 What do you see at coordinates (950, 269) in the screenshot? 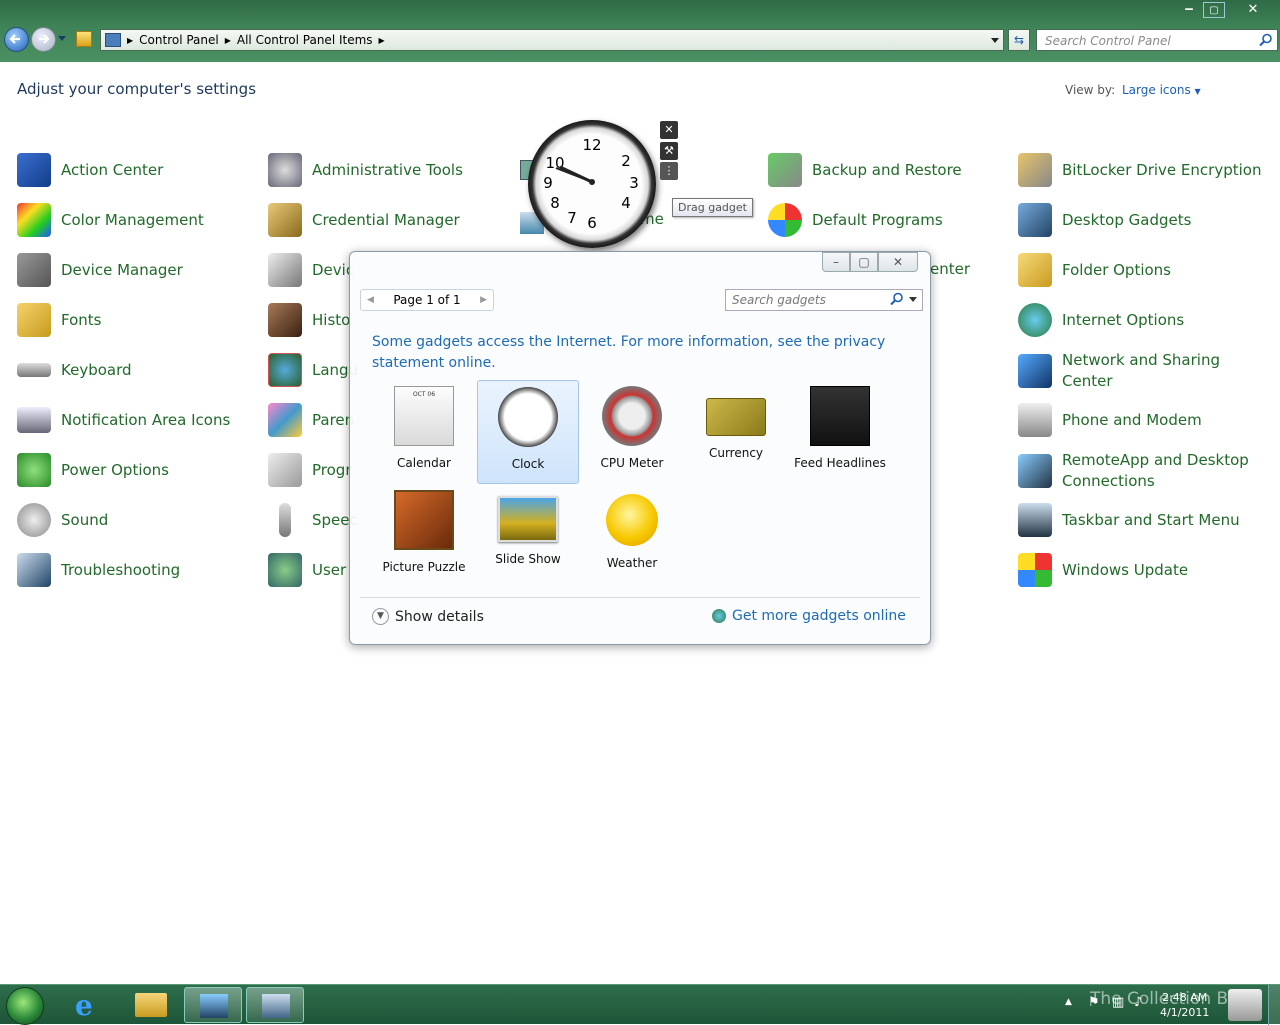
I see `cp-item-sync-center-label: enter` at bounding box center [950, 269].